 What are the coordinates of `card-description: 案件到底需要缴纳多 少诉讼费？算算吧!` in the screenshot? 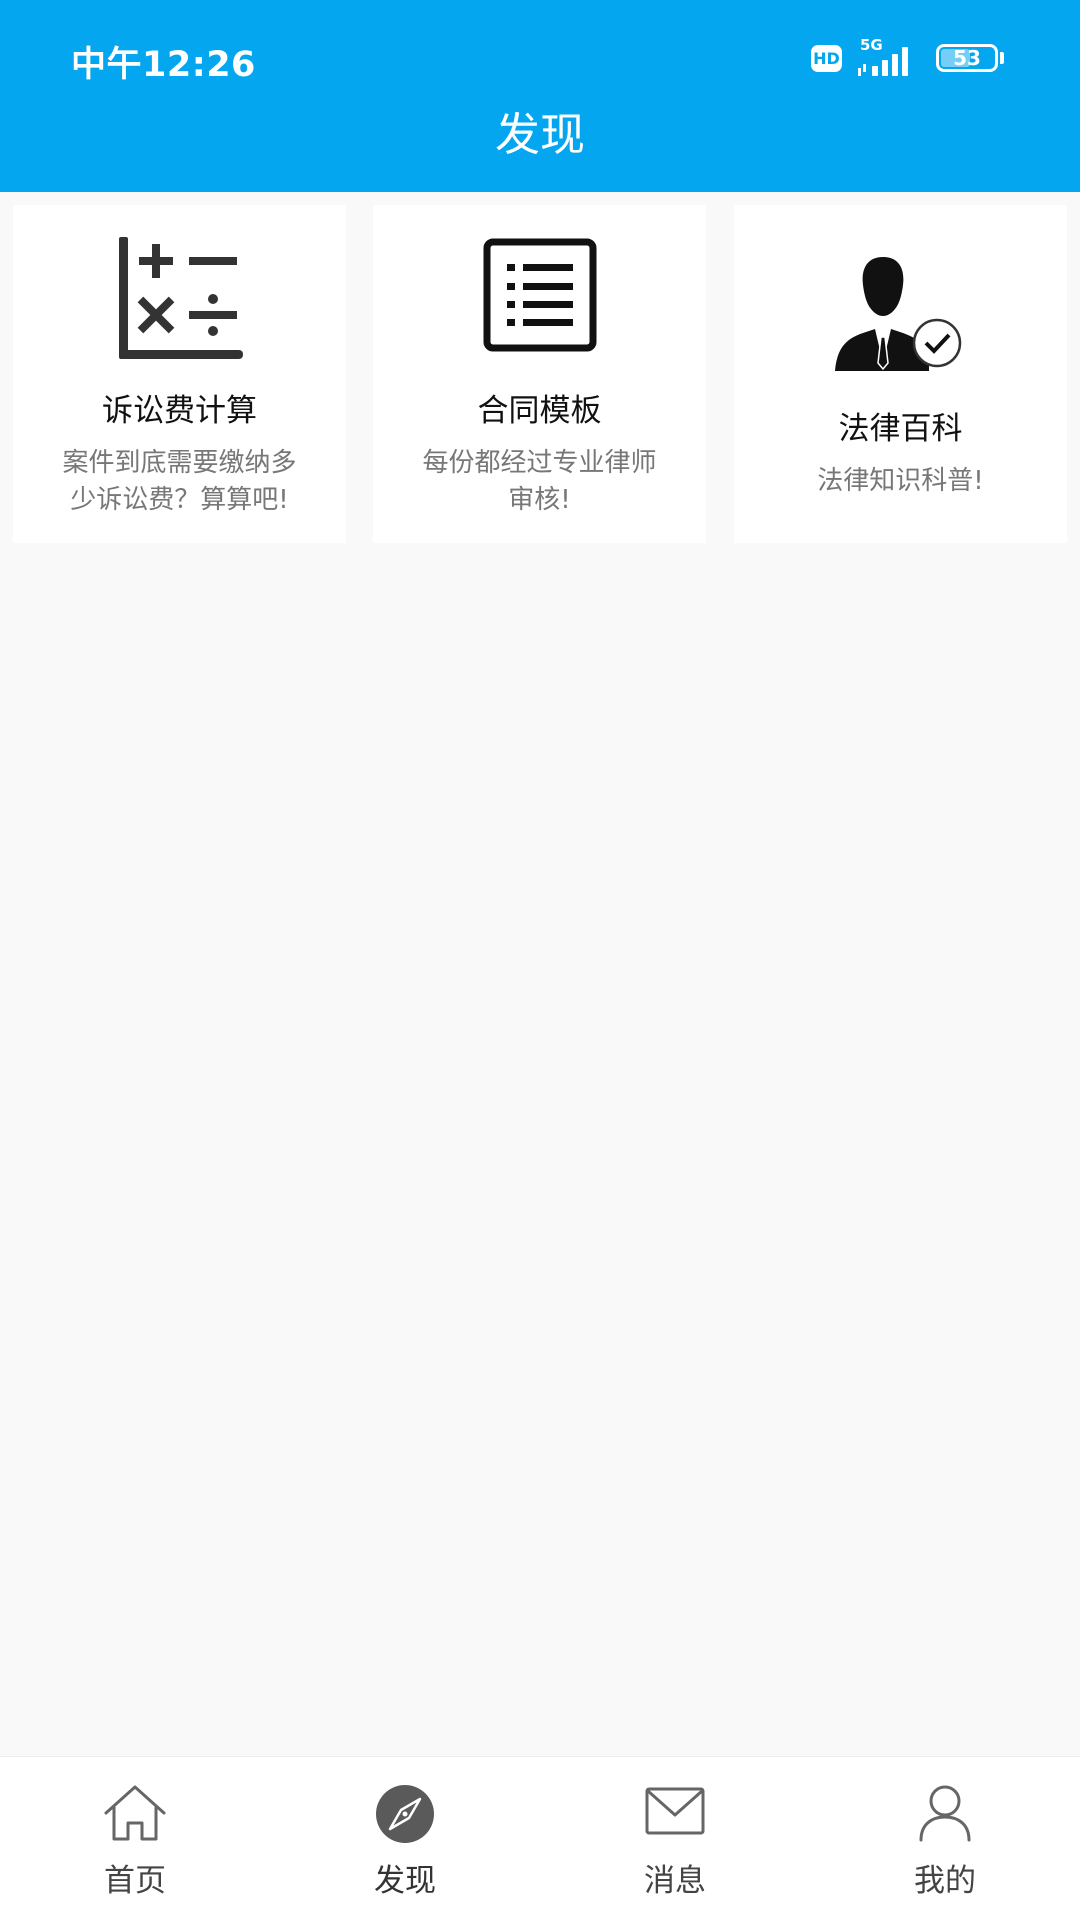 It's located at (179, 482).